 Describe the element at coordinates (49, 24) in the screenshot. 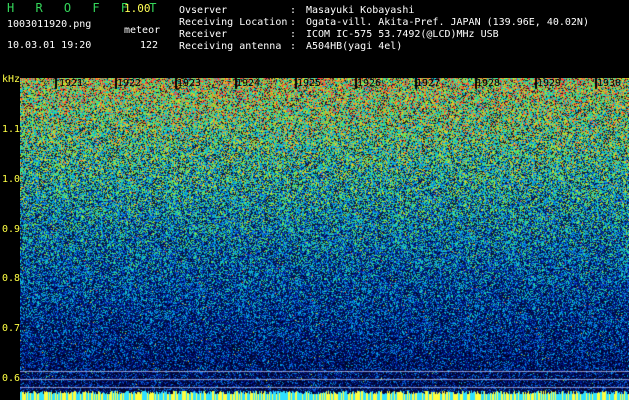

I see `file-name: 1003011920.png` at that location.